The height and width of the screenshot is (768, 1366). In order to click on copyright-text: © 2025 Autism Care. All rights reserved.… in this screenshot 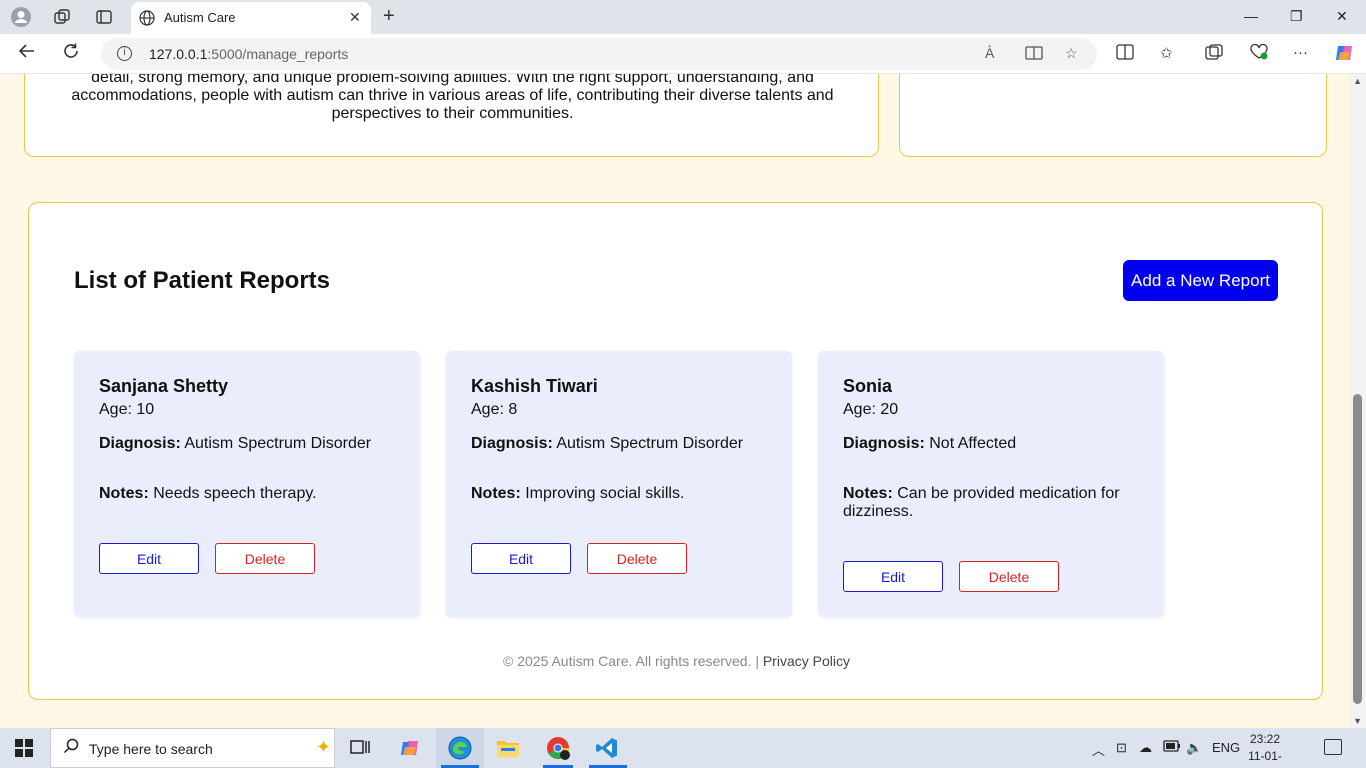, I will do `click(631, 661)`.